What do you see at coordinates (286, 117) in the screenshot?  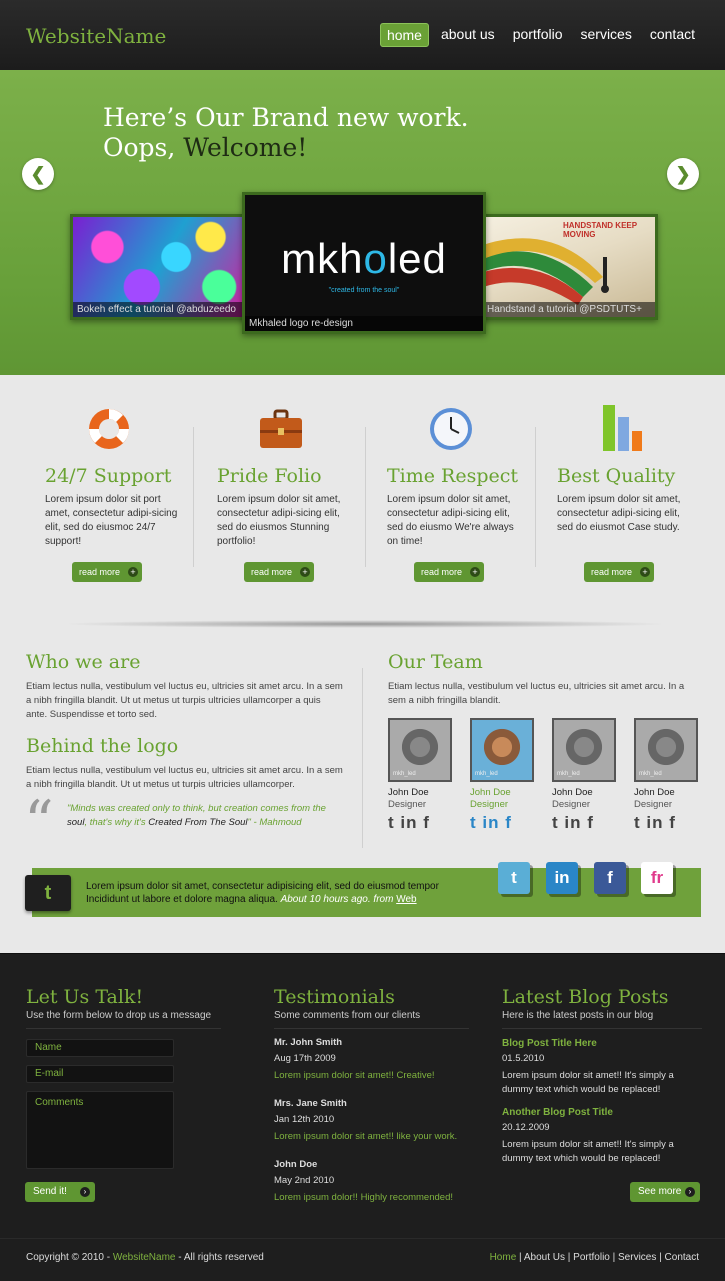 I see `hero-title-line1: Here’s Our Brand new work.` at bounding box center [286, 117].